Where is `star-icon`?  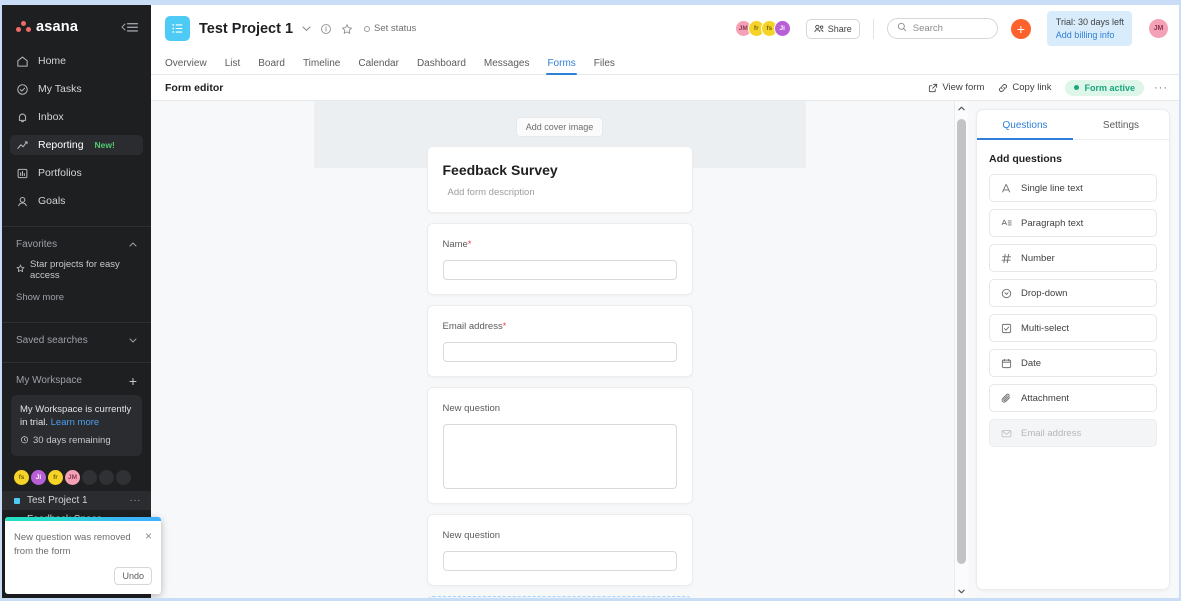
star-icon is located at coordinates (347, 29).